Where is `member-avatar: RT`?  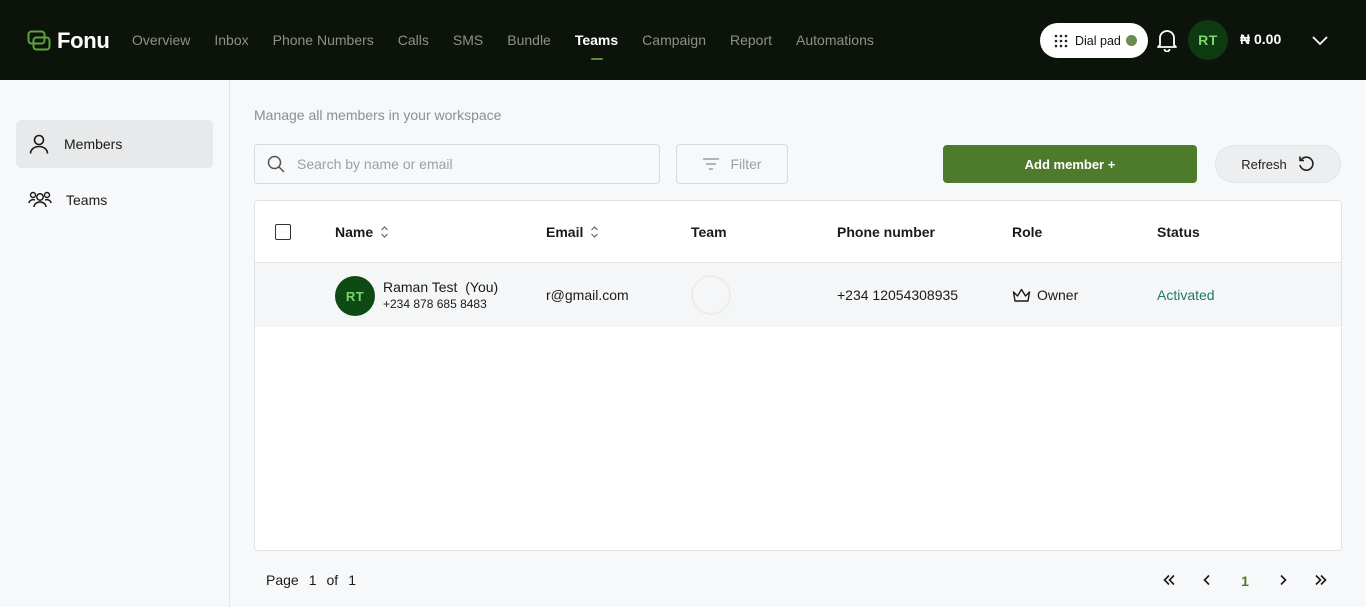 member-avatar: RT is located at coordinates (355, 296).